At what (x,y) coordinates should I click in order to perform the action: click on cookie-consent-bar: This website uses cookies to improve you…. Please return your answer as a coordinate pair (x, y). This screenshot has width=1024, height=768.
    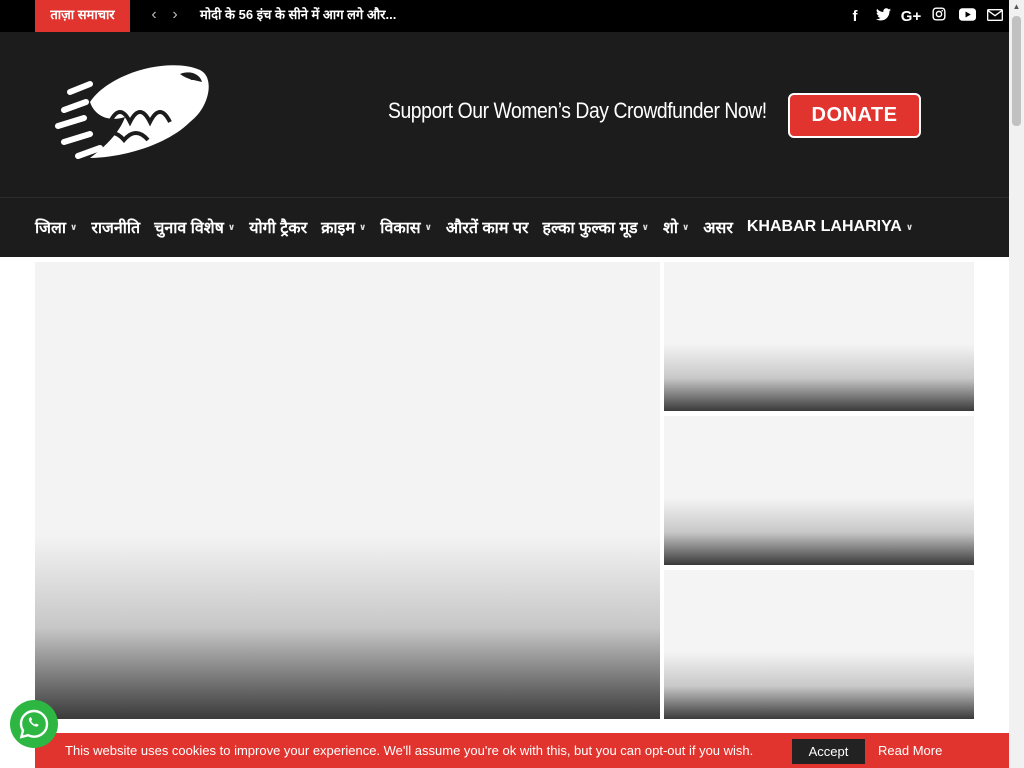
    Looking at the image, I should click on (522, 750).